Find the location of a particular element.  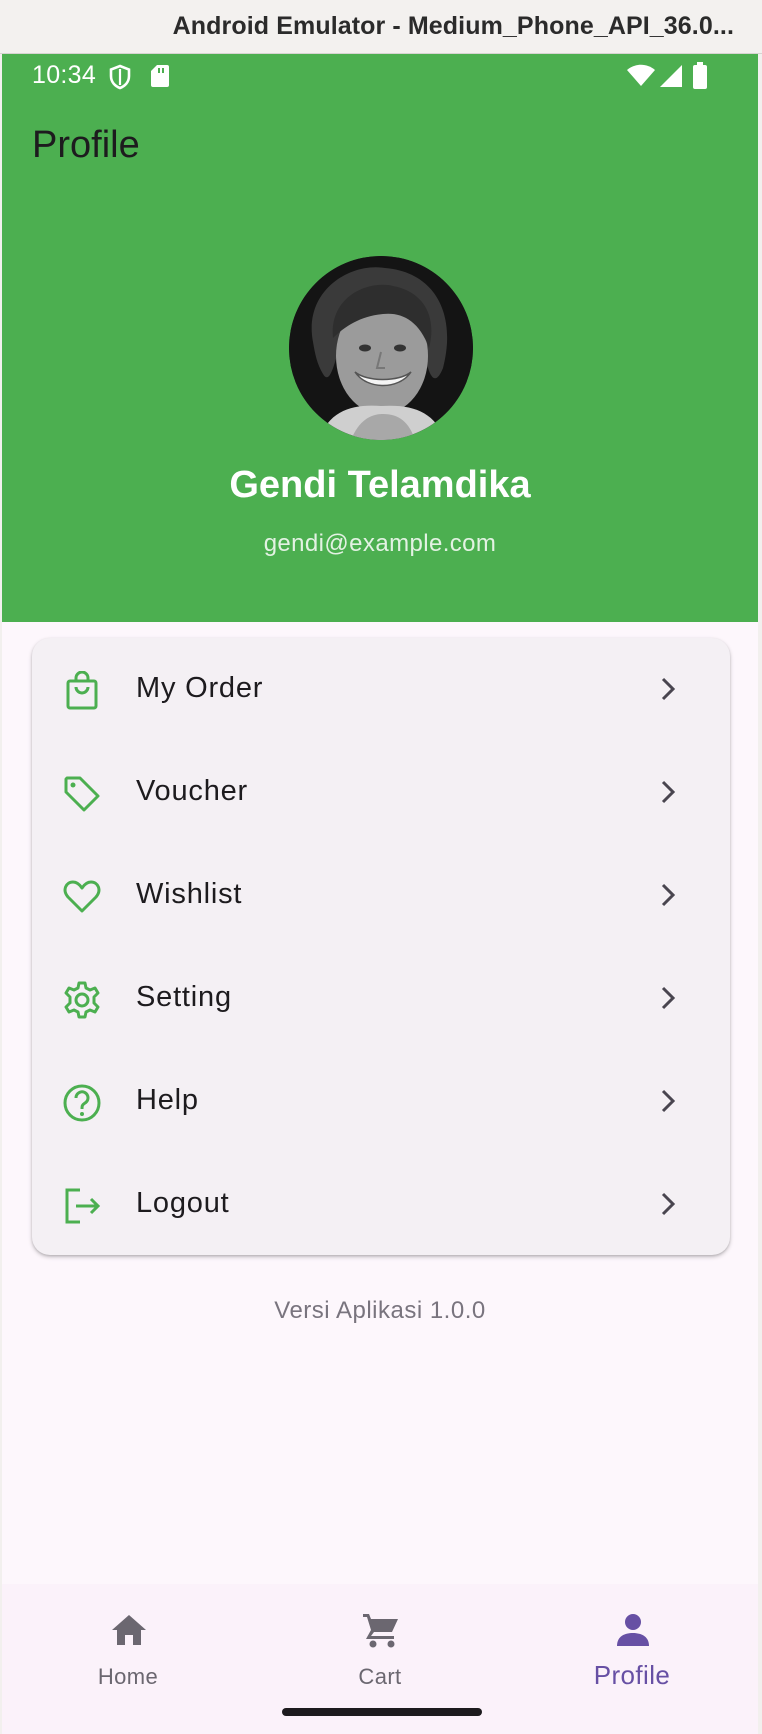

bottom-navigation: Home Cart Profile is located at coordinates (380, 1659).